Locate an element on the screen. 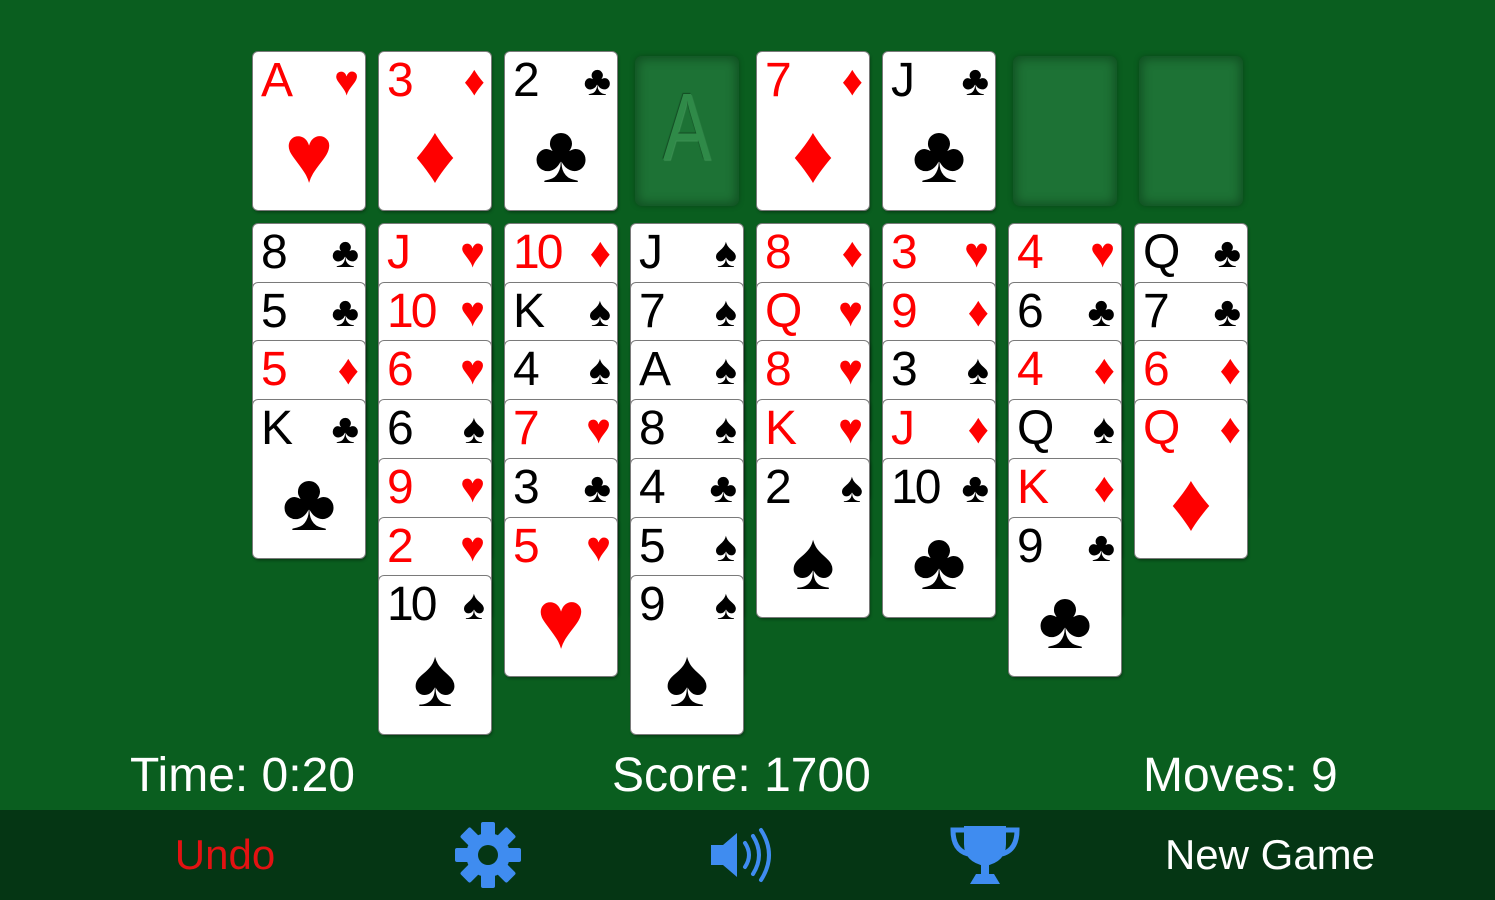  tableau-card: 5 ♥ ♥ is located at coordinates (561, 597).